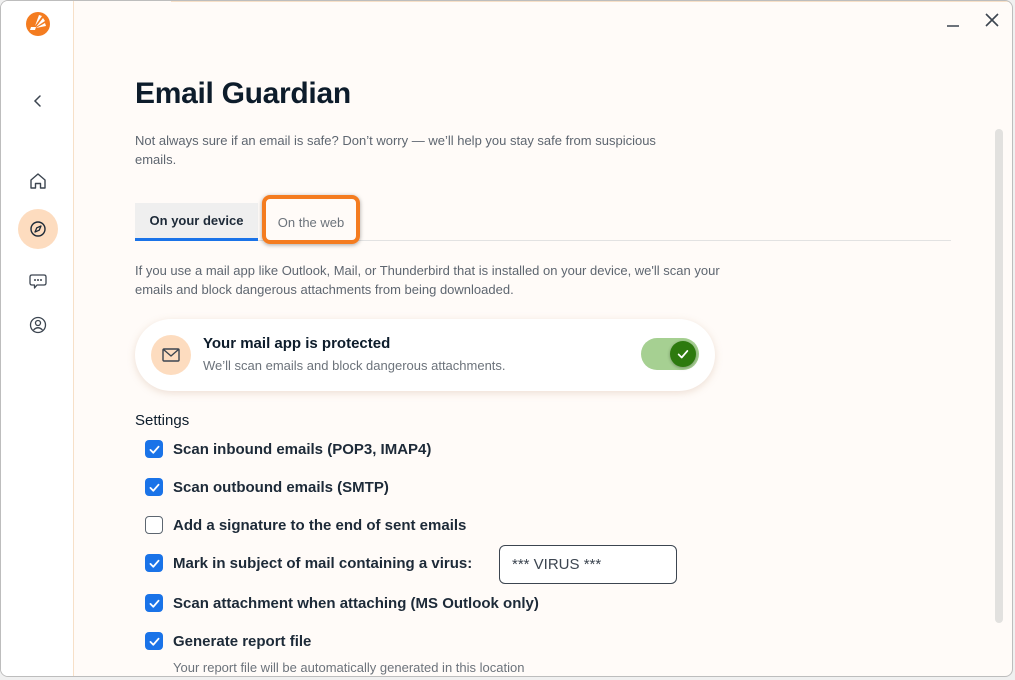 The height and width of the screenshot is (680, 1015). I want to click on virus-subject-input, so click(588, 564).